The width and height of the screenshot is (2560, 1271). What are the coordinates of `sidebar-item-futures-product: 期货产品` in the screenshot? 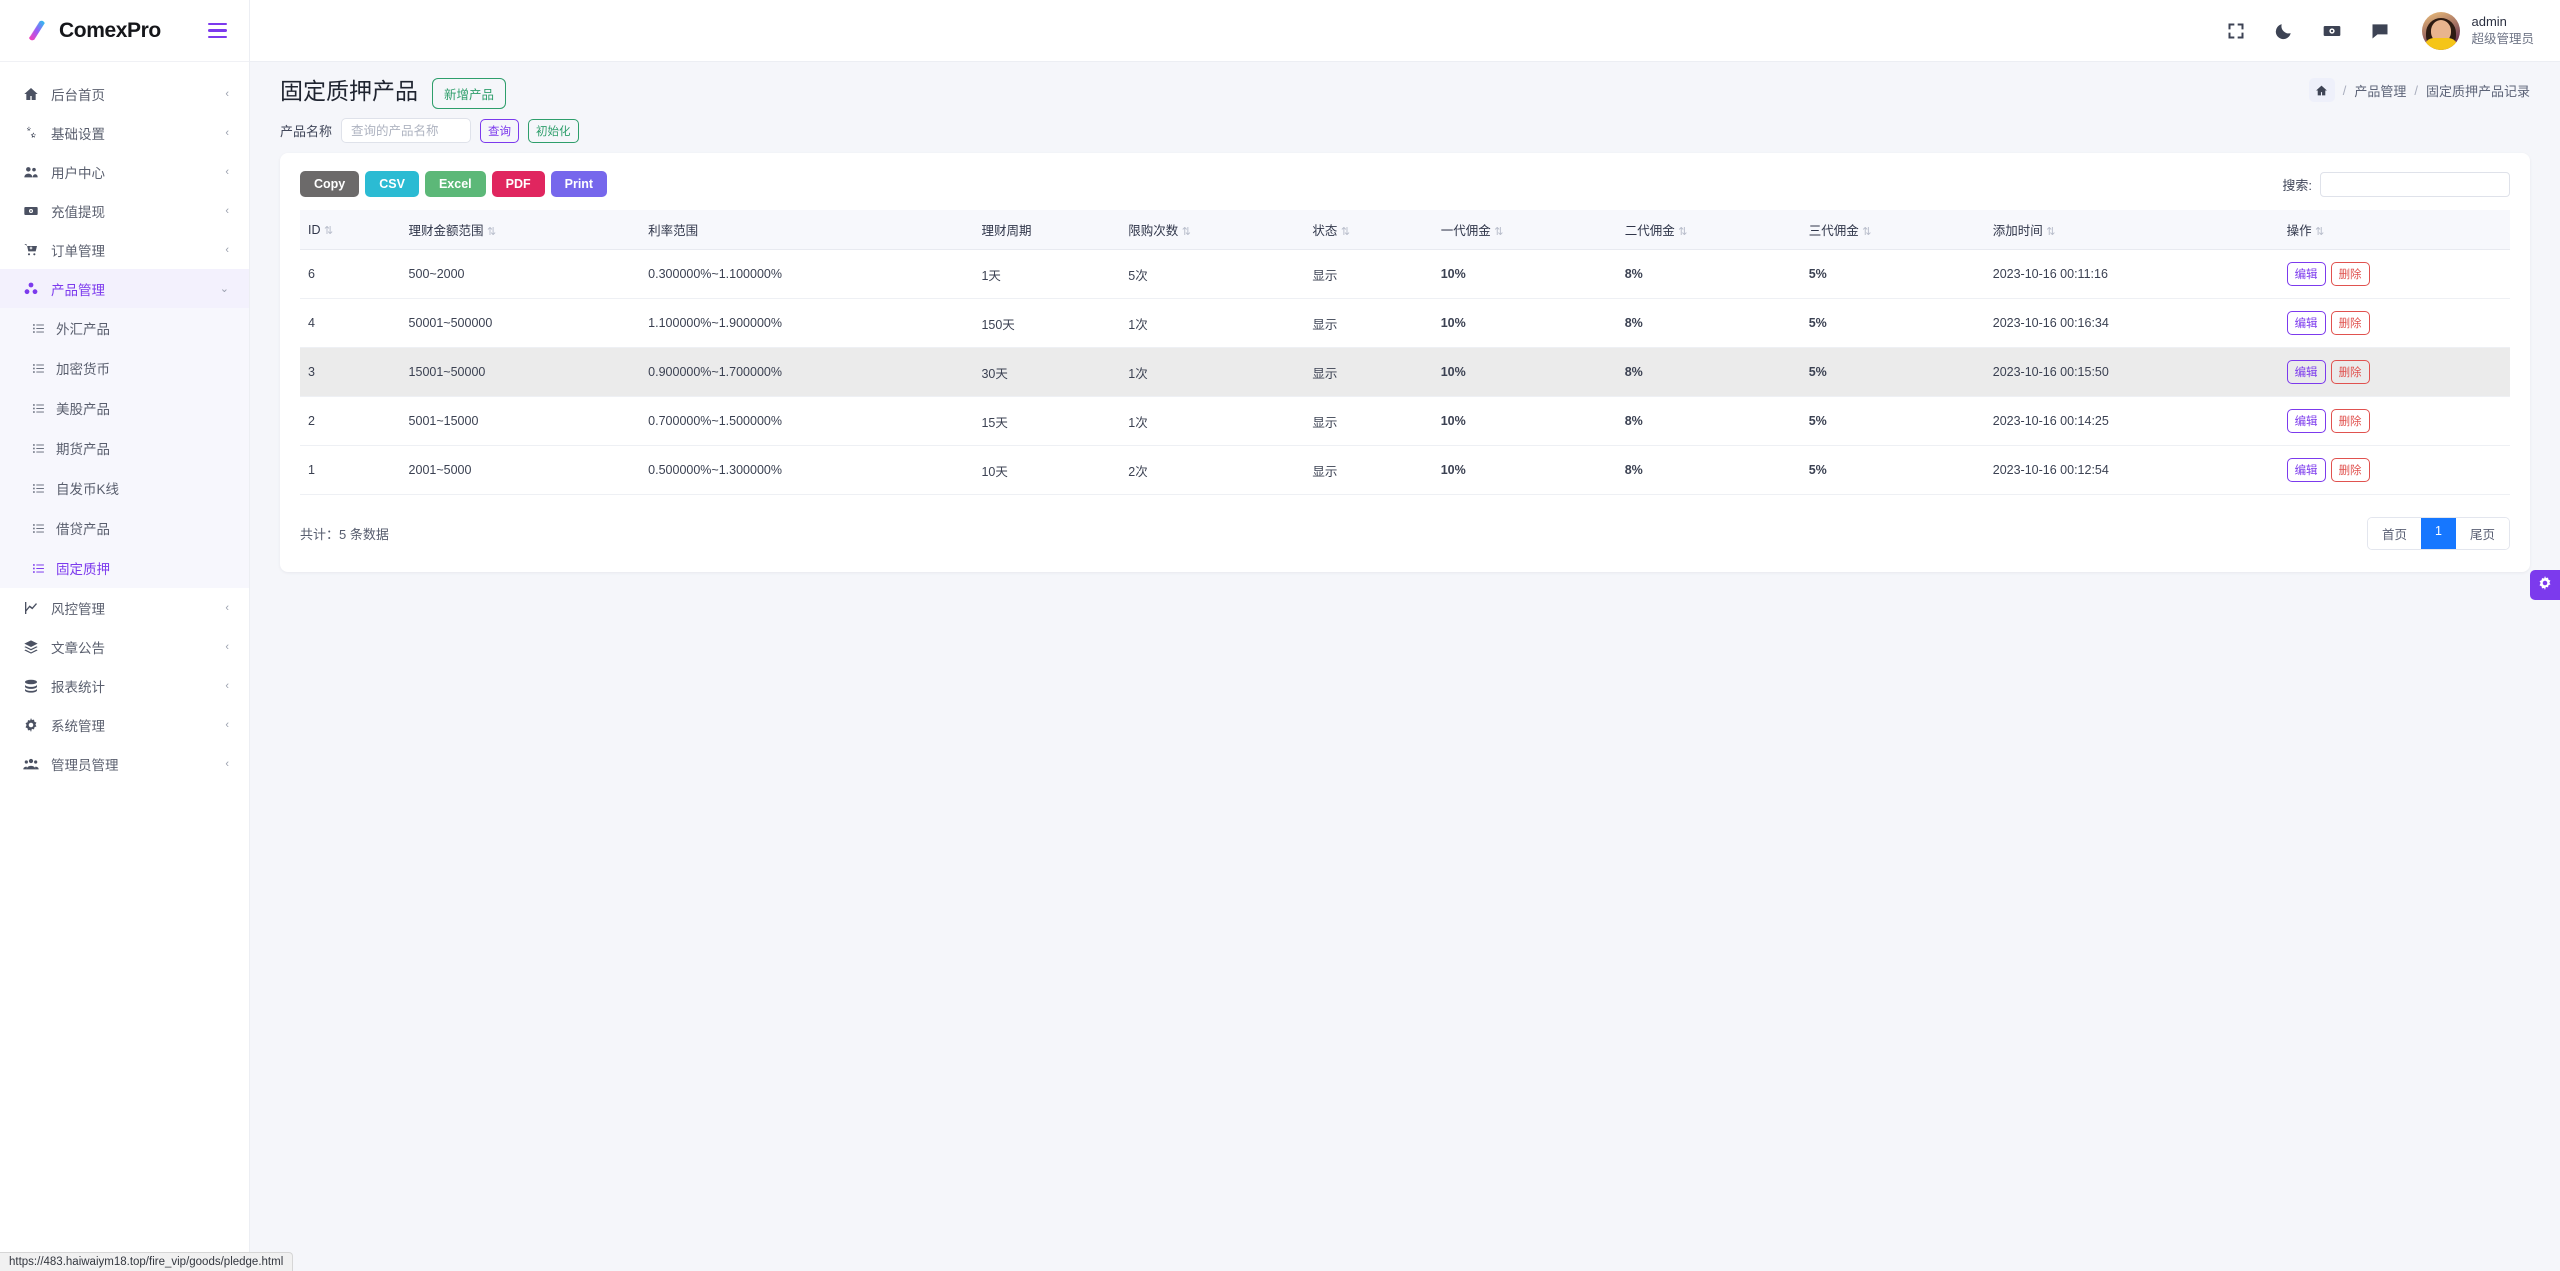 It's located at (124, 448).